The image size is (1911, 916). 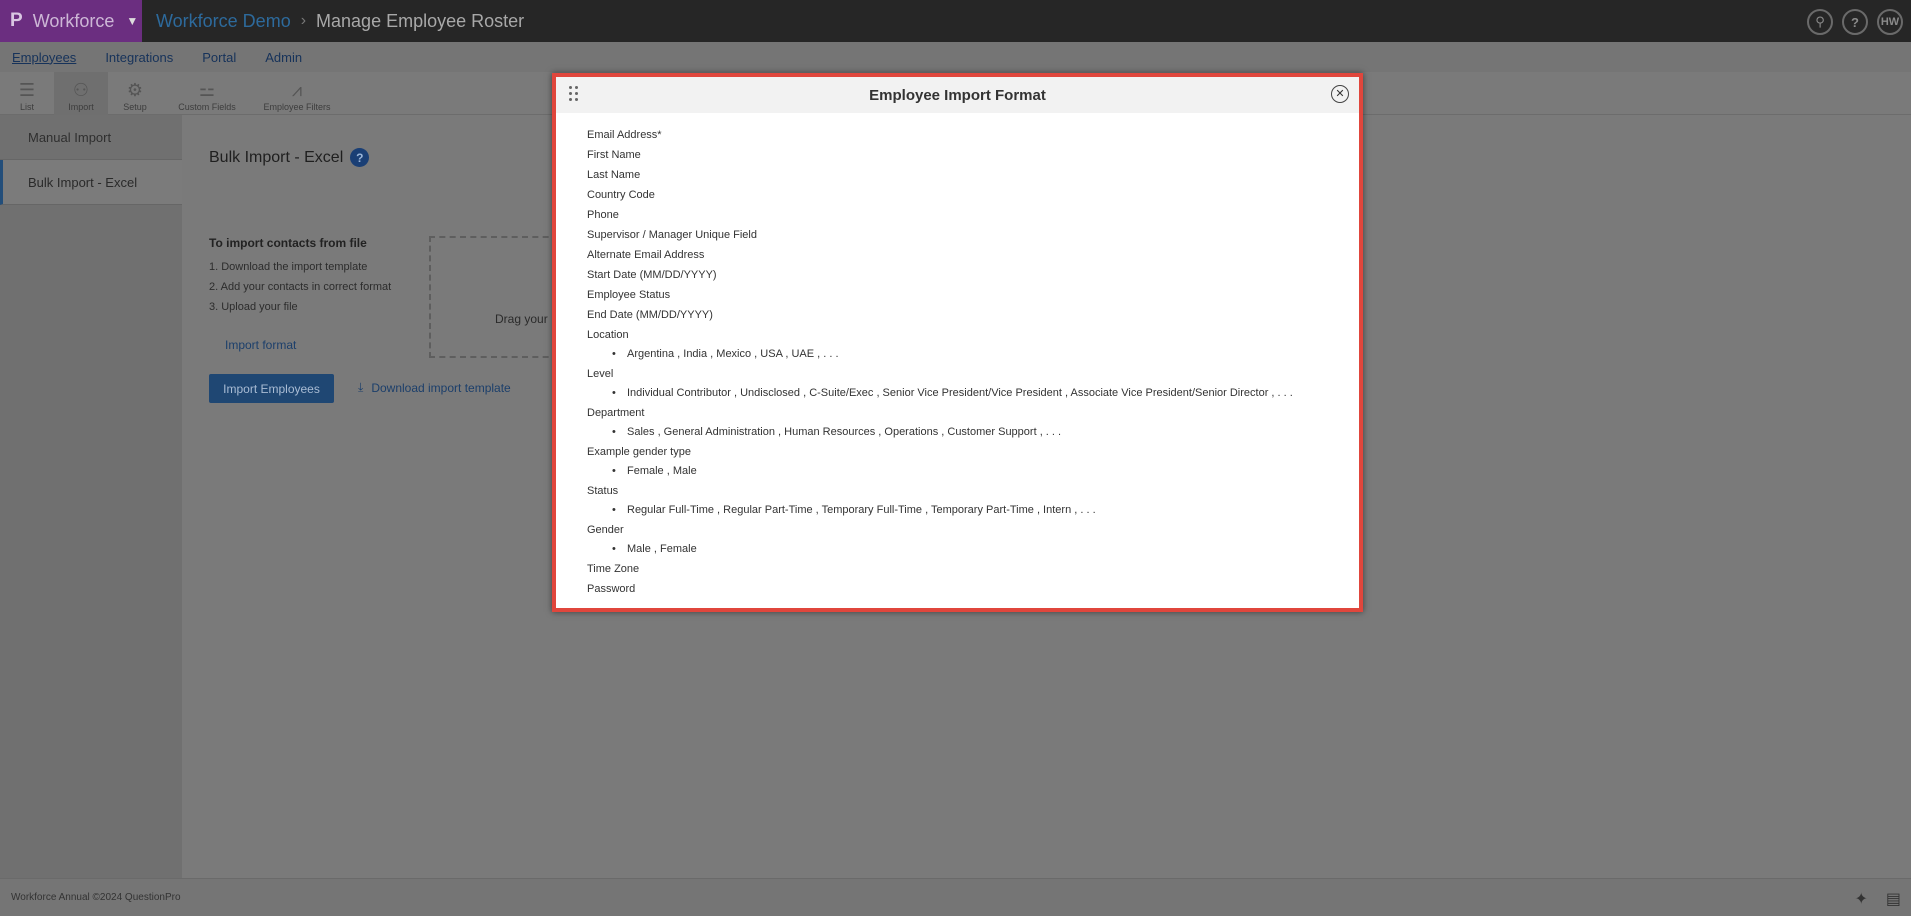 What do you see at coordinates (611, 589) in the screenshot?
I see `field-name: Password` at bounding box center [611, 589].